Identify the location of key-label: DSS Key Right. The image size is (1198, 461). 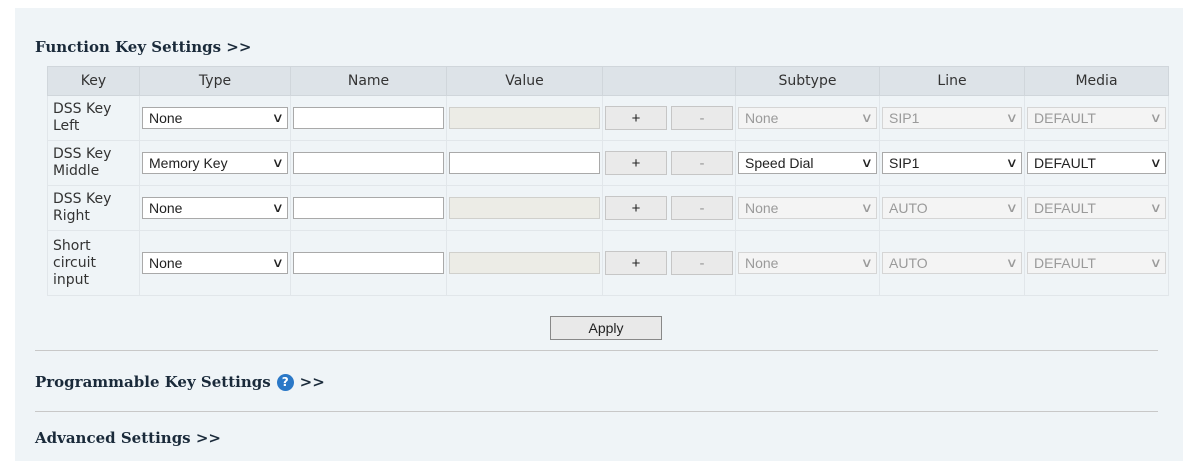
(82, 207).